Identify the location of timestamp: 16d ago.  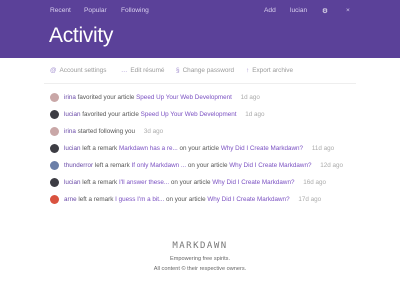
(314, 182).